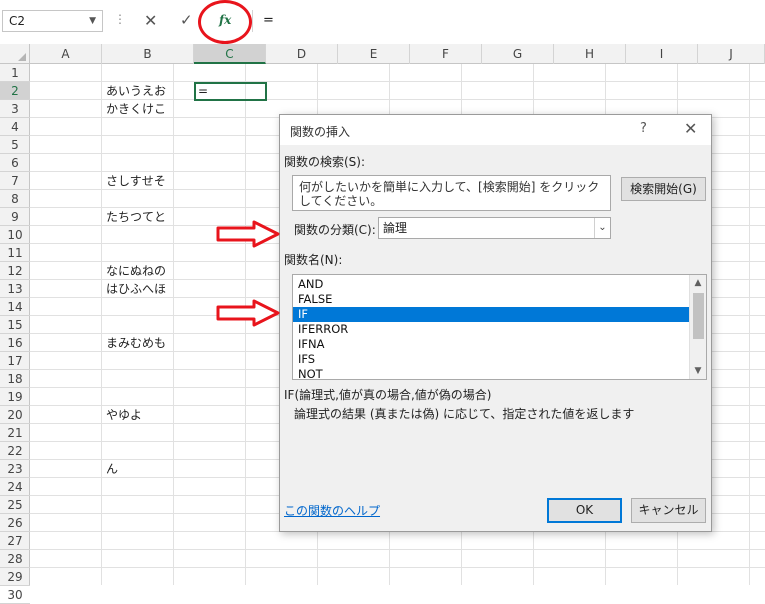  I want to click on row-header: 11, so click(15, 253).